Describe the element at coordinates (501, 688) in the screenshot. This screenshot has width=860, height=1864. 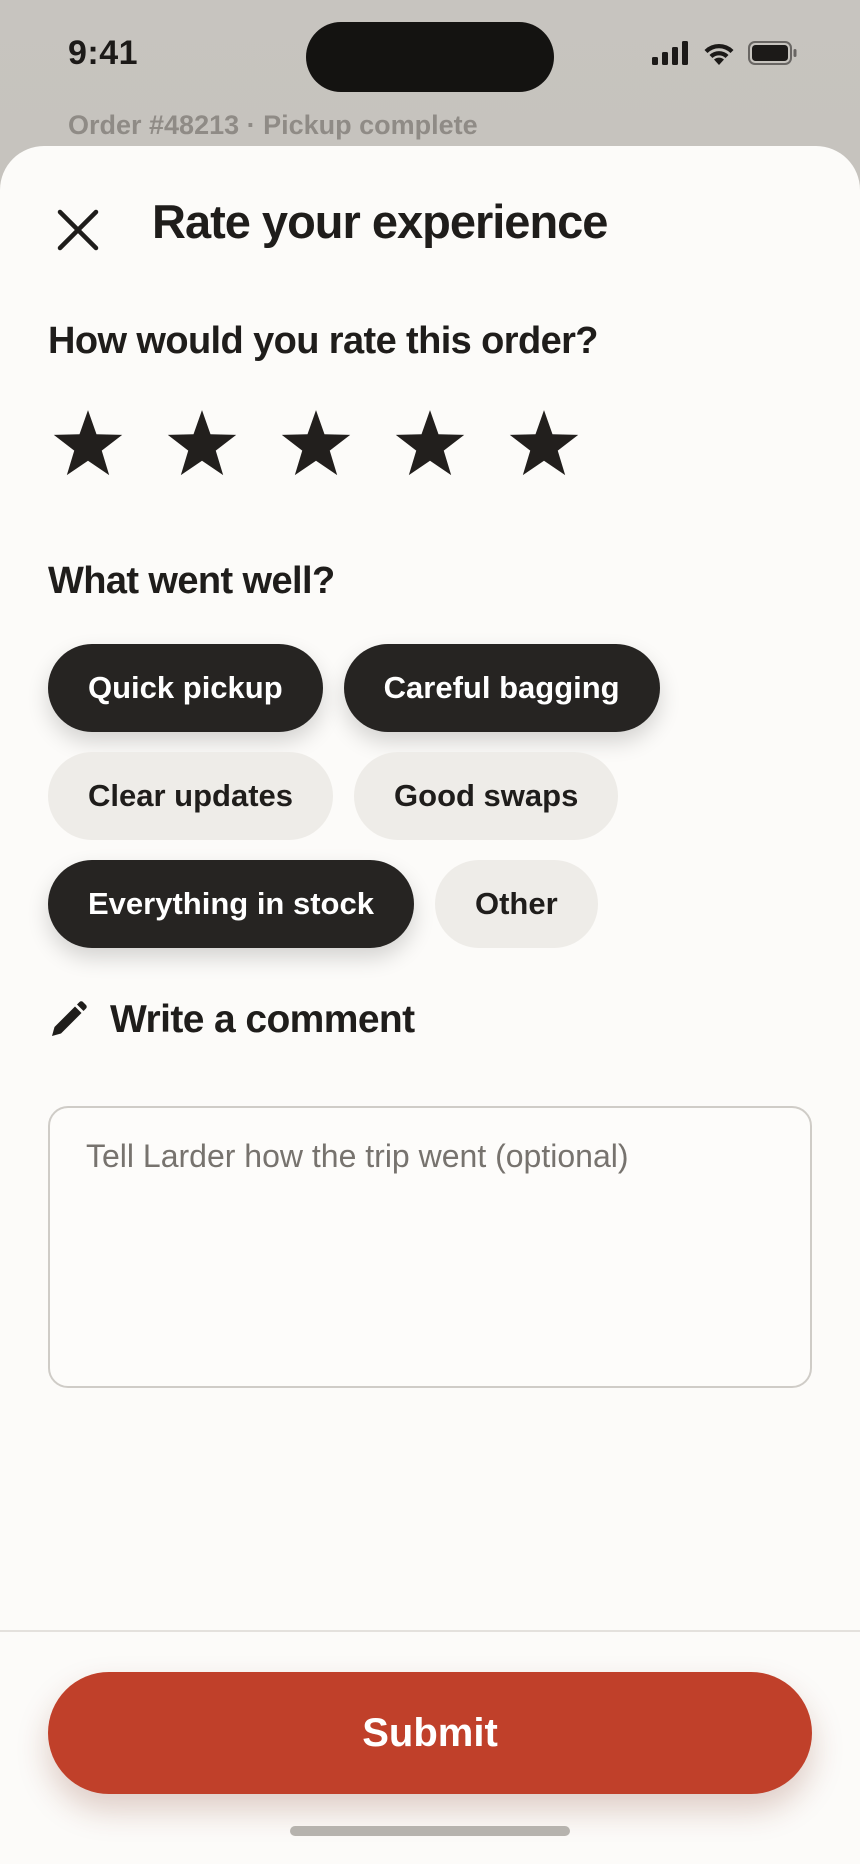
I see `chip-careful-bagging: Careful bagging` at that location.